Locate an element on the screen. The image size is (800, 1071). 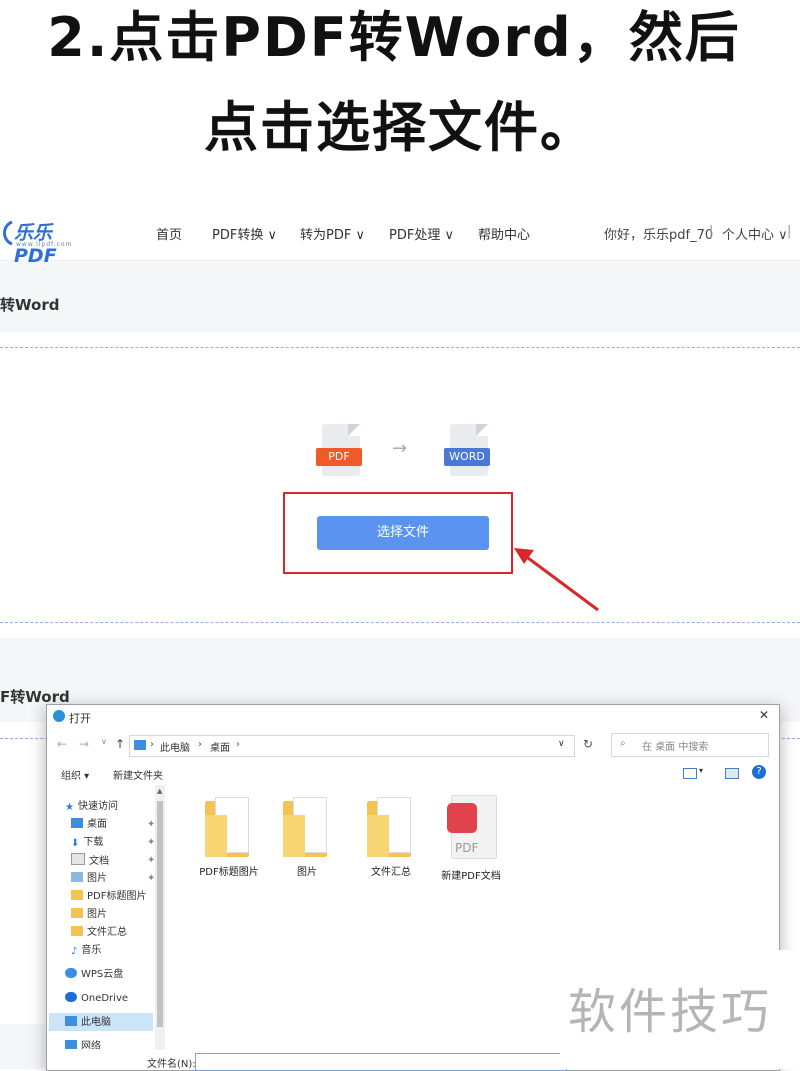
sidebar-item-downloads: ⬇ 下载 ✦ is located at coordinates (113, 843).